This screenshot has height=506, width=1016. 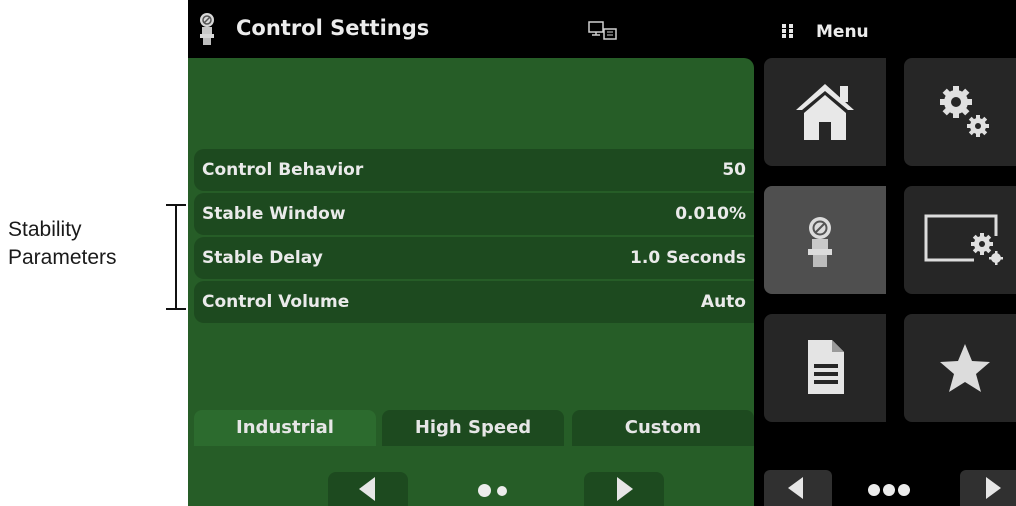 I want to click on setting-label: Stable Window, so click(x=274, y=214).